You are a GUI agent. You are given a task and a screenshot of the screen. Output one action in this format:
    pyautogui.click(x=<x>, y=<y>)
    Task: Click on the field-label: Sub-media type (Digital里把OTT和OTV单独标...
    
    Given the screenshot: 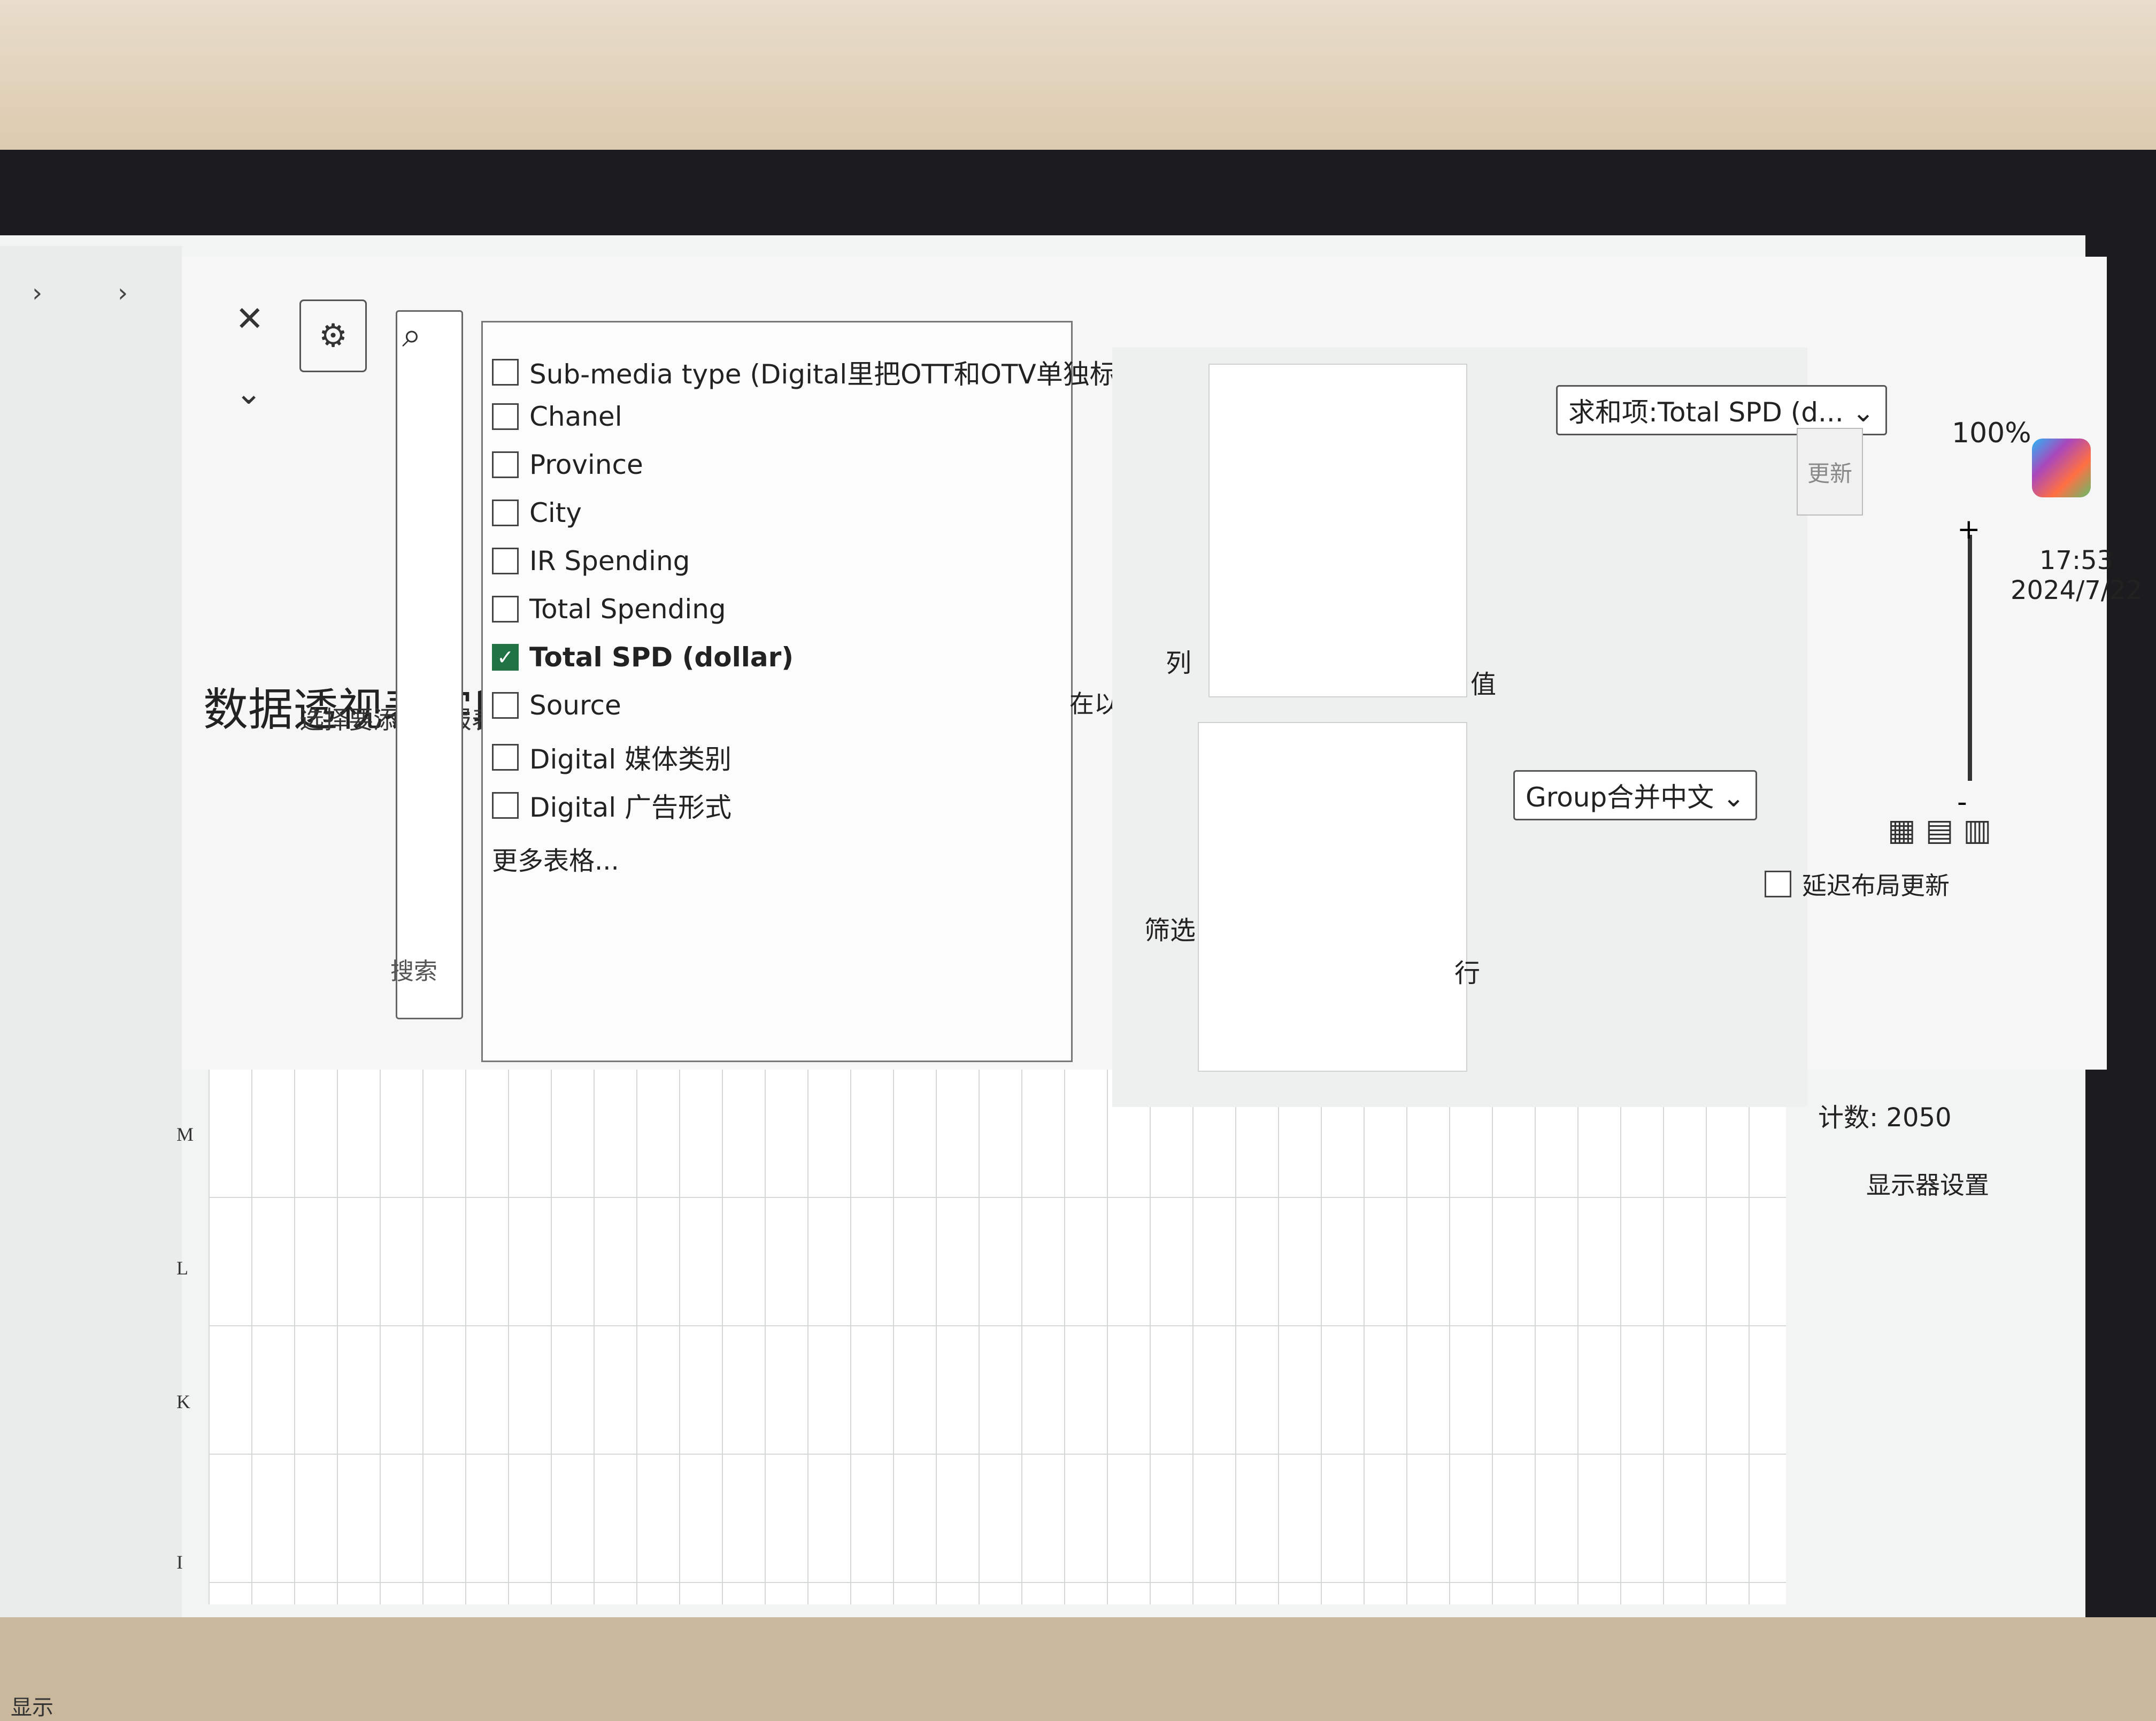 What is the action you would take?
    pyautogui.click(x=835, y=374)
    